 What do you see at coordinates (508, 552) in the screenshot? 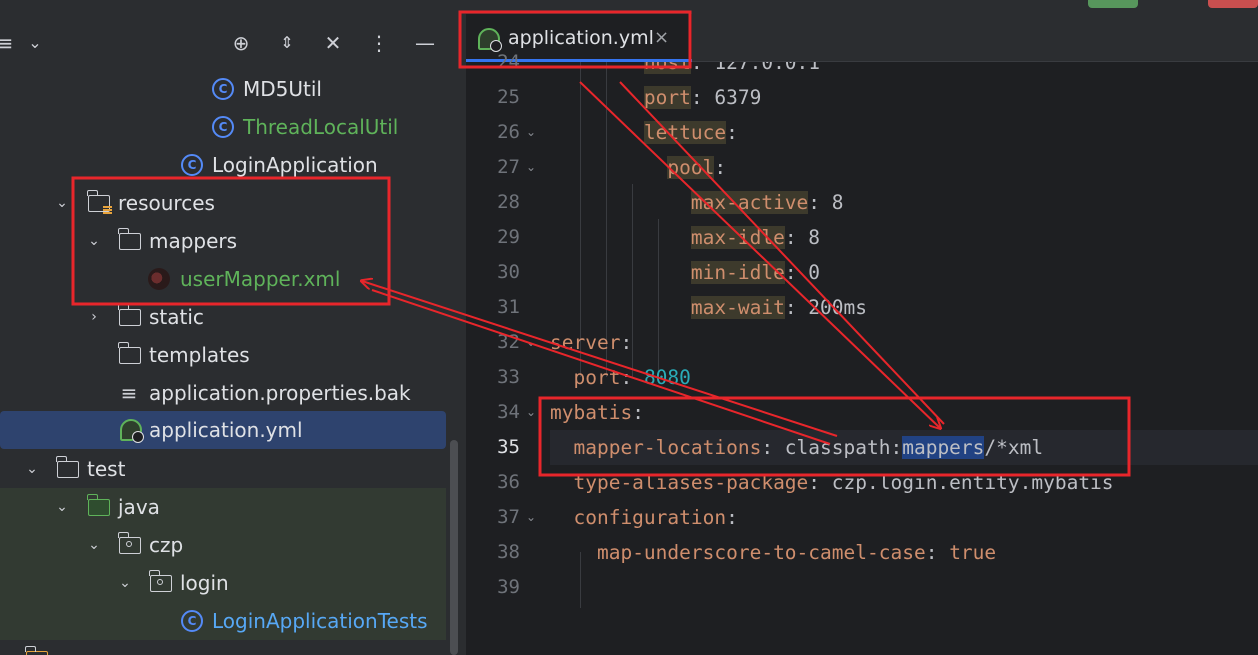
I see `line-number: 38` at bounding box center [508, 552].